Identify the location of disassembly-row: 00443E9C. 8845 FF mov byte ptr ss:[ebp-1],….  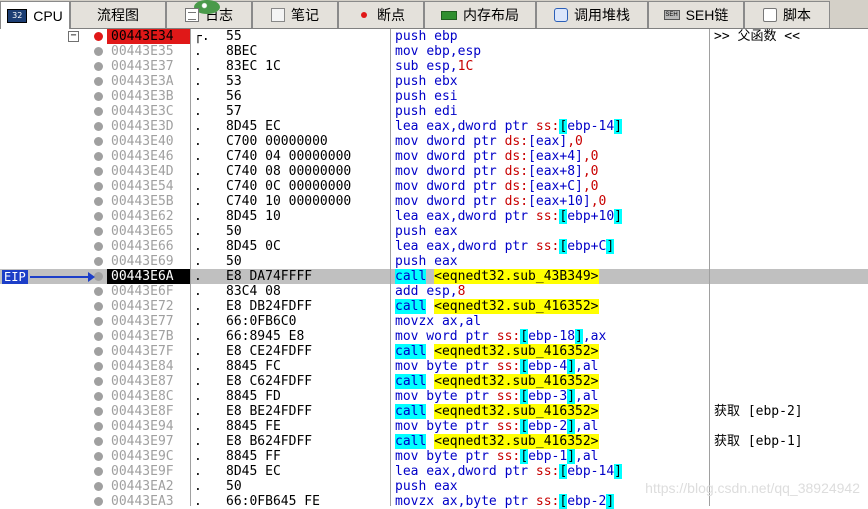
(434, 456).